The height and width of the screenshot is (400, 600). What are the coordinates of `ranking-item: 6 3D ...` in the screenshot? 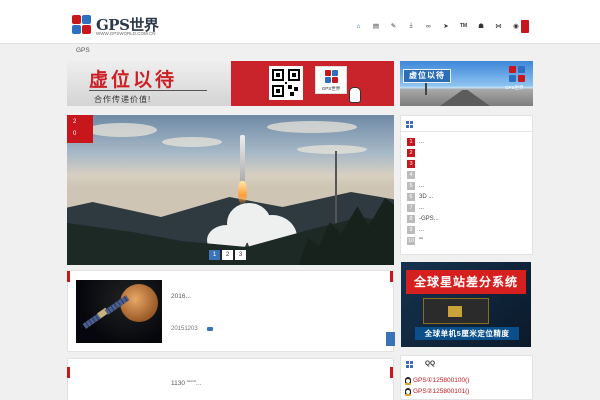 It's located at (468, 196).